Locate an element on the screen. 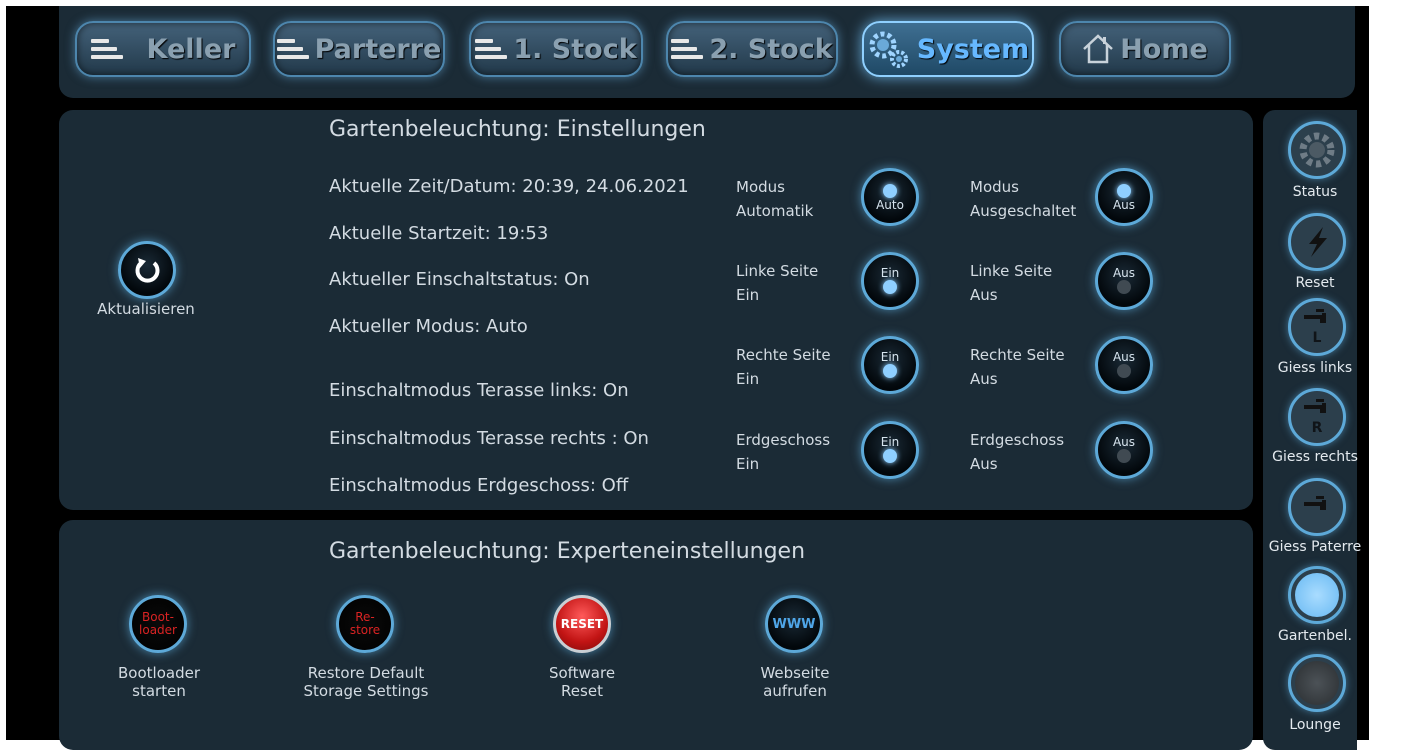 The width and height of the screenshot is (1405, 750). software-reset-button: RESET is located at coordinates (582, 624).